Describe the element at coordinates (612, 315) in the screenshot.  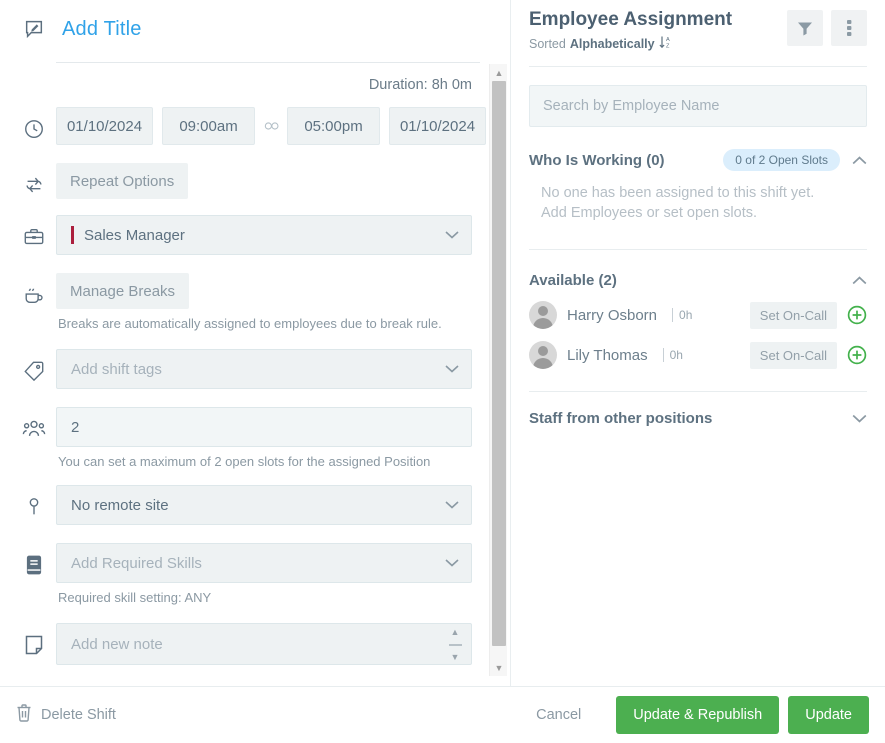
I see `employee-name: Harry Osborn` at that location.